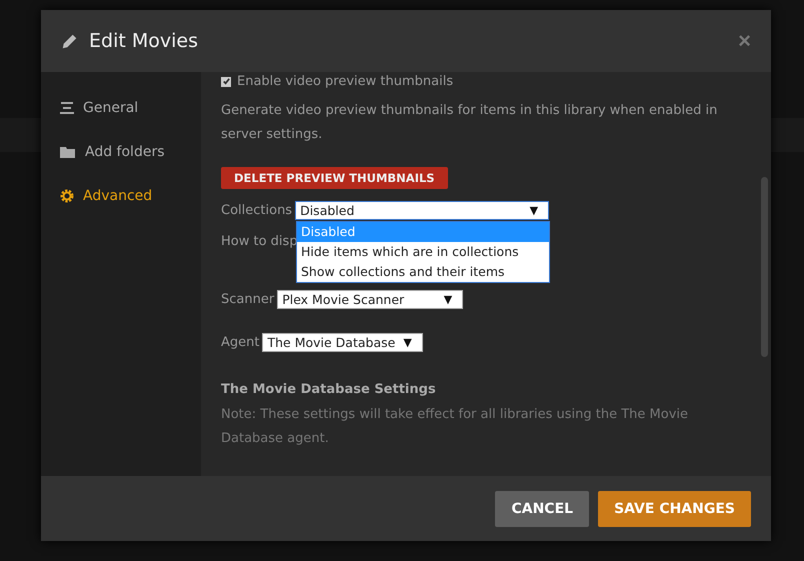 The height and width of the screenshot is (561, 804). Describe the element at coordinates (70, 41) in the screenshot. I see `pencil-icon` at that location.